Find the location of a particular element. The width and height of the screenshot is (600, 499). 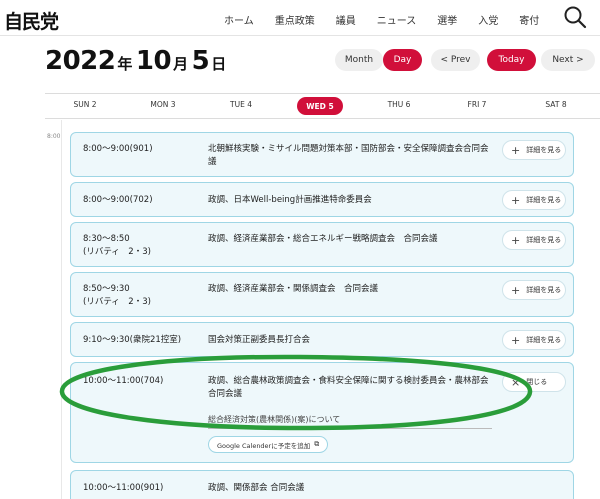

date-month-unit: 月 is located at coordinates (180, 64).